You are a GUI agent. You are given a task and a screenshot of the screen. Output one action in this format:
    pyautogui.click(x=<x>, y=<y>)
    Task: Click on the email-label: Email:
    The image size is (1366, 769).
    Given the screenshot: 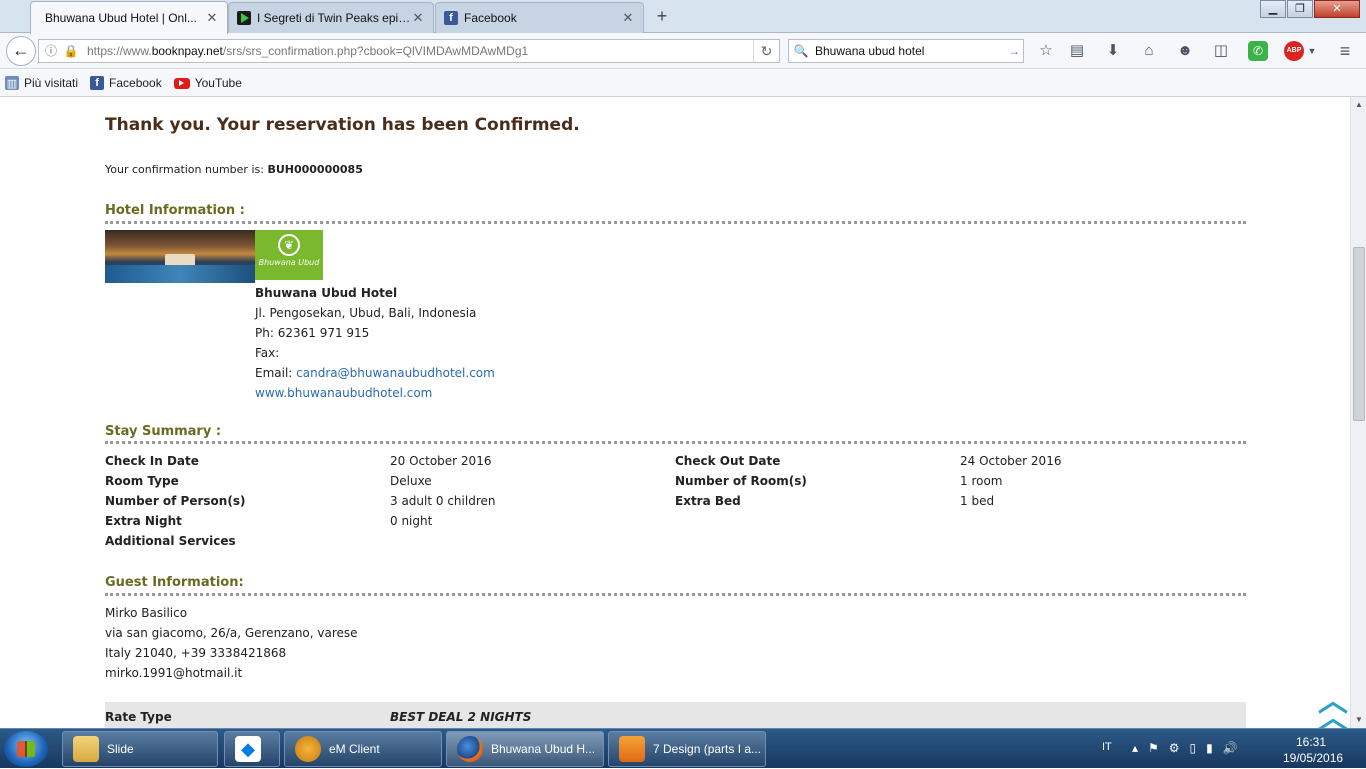 What is the action you would take?
    pyautogui.click(x=276, y=373)
    